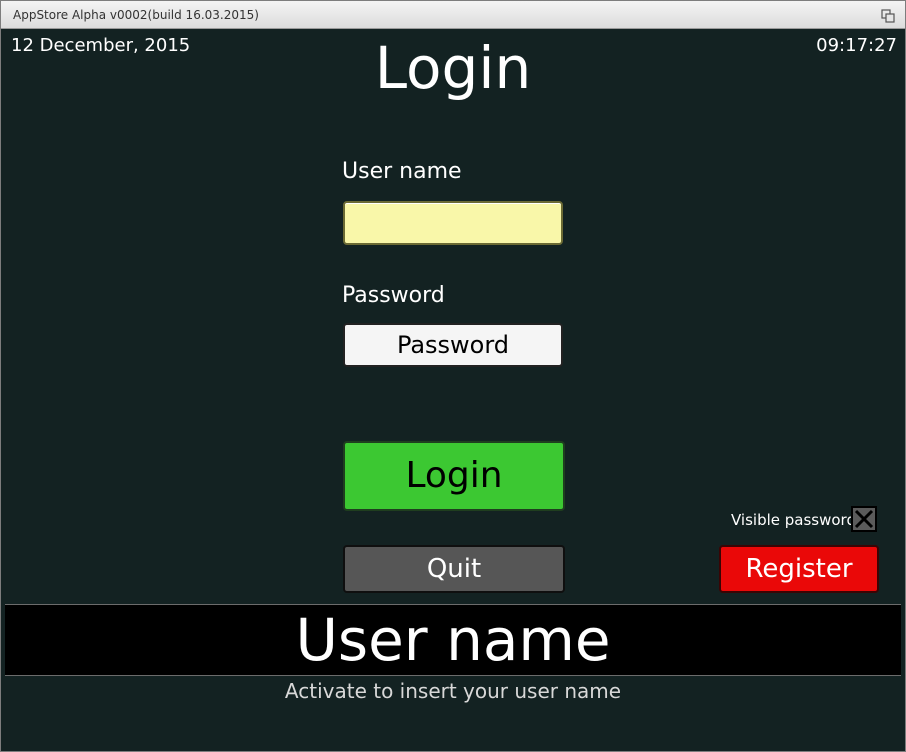 The image size is (906, 752). I want to click on quit-button: Quit, so click(454, 569).